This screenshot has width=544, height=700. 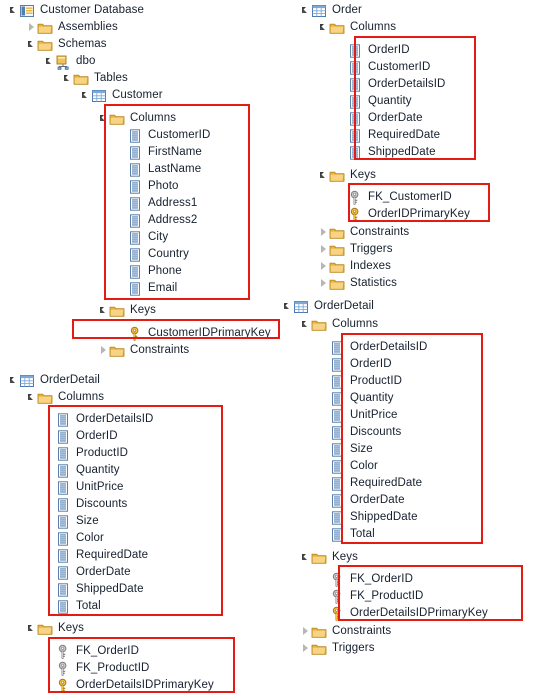 What do you see at coordinates (121, 95) in the screenshot?
I see `tree-node: Customer` at bounding box center [121, 95].